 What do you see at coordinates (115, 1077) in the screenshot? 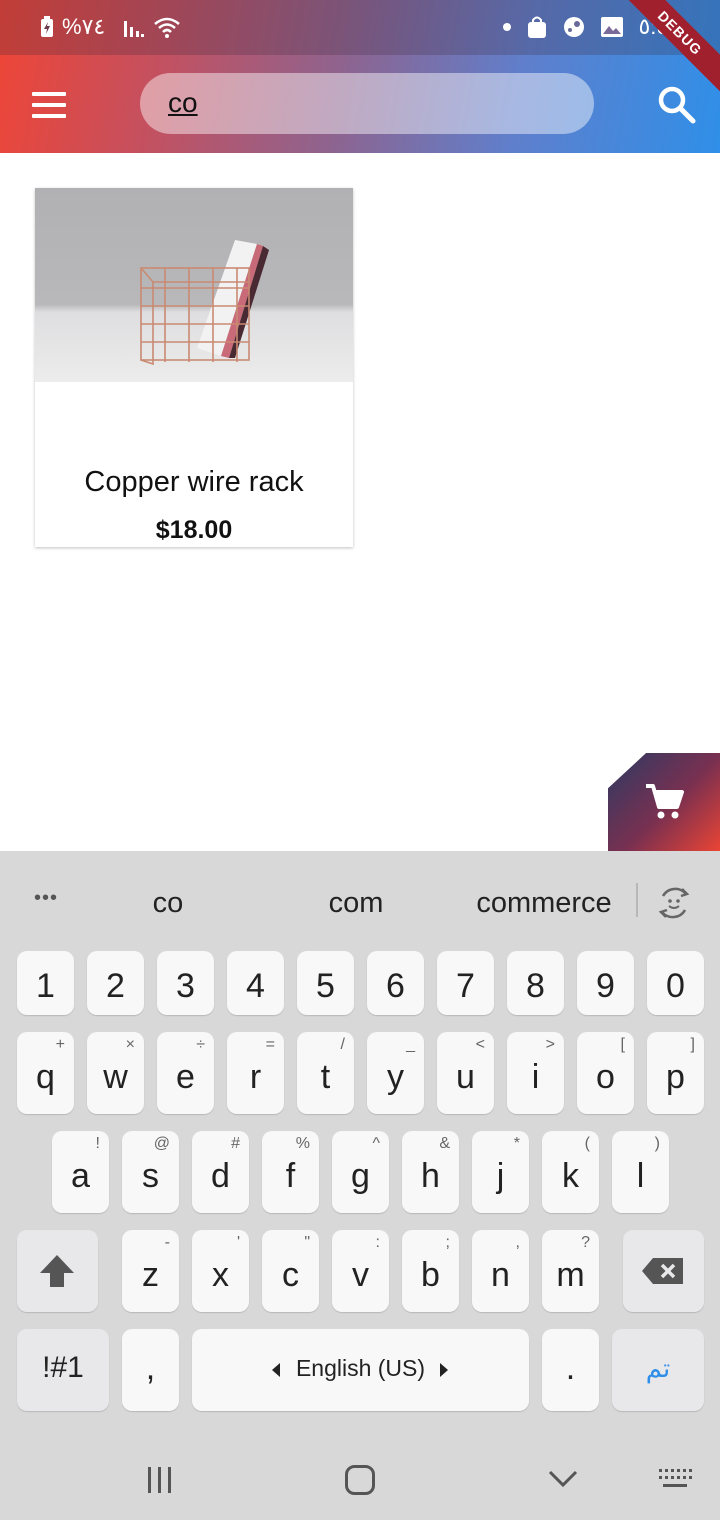
I see `key-label: w` at bounding box center [115, 1077].